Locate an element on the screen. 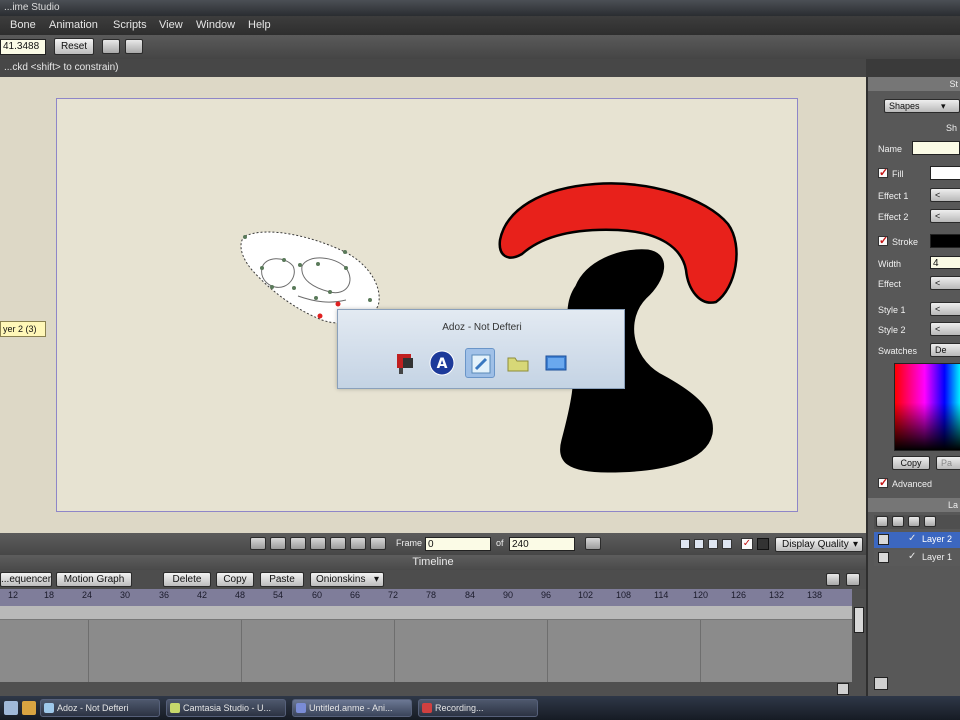 The width and height of the screenshot is (960, 720). style1-dropdown: < is located at coordinates (945, 309).